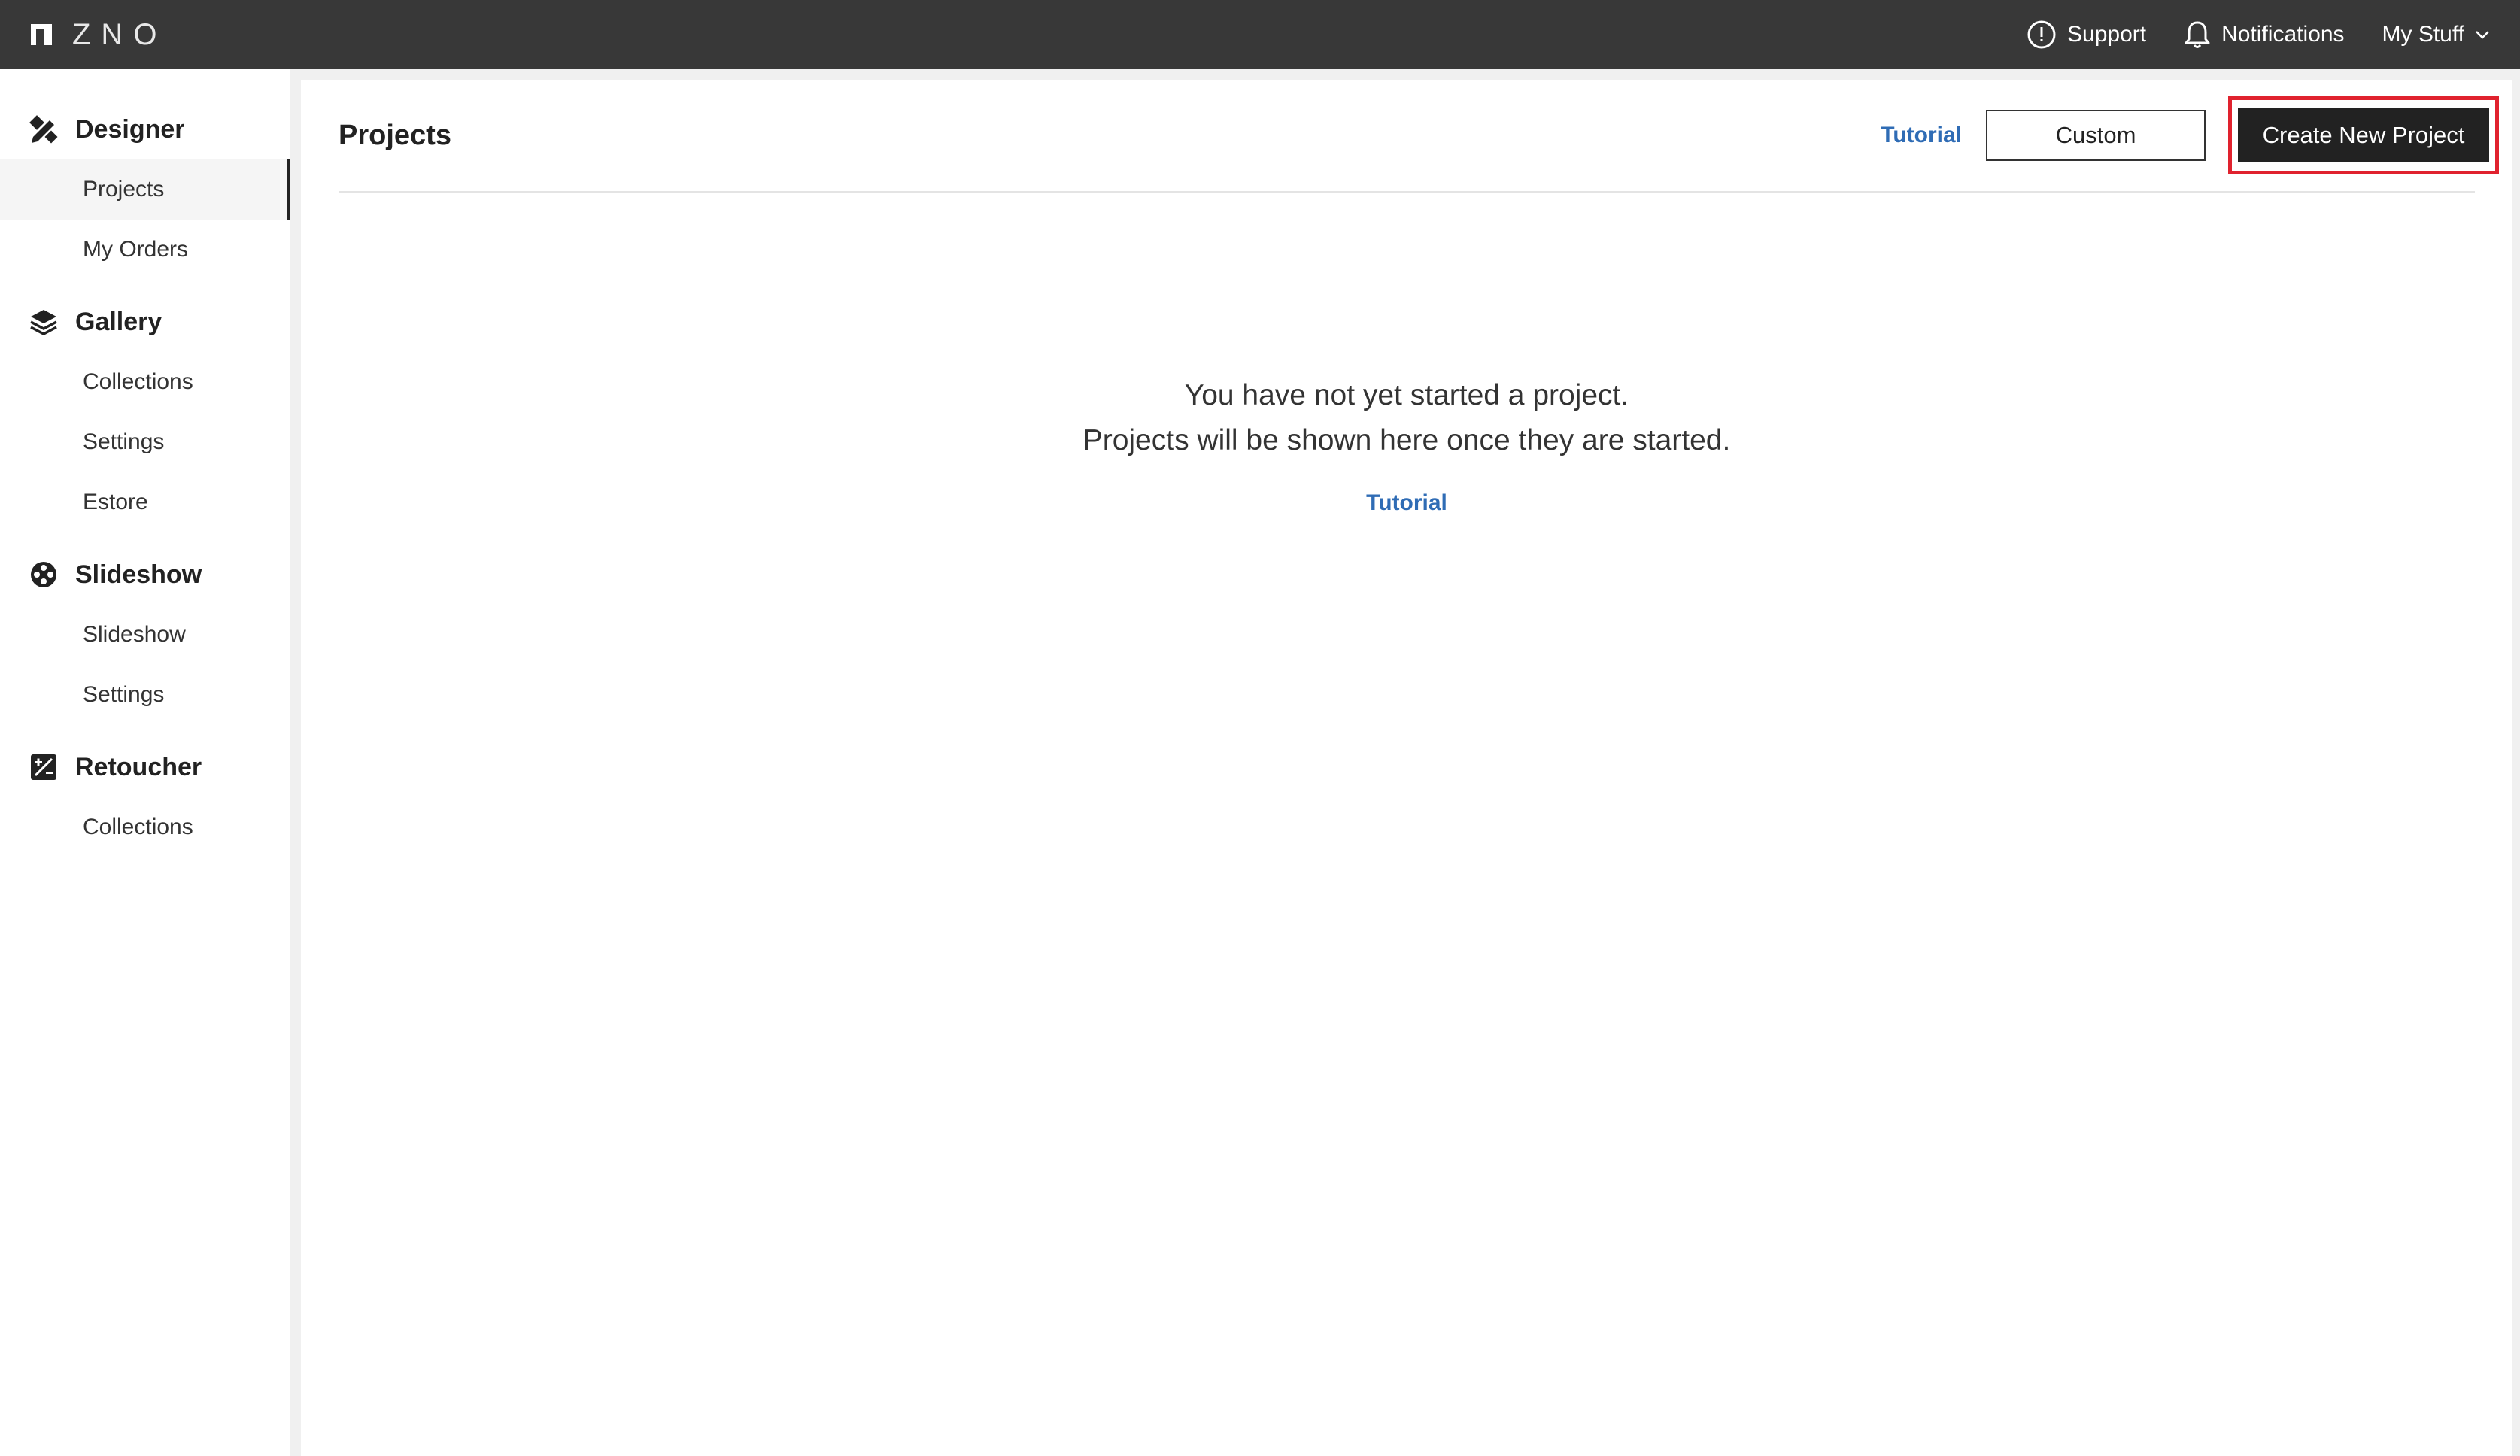 The width and height of the screenshot is (2520, 1456). Describe the element at coordinates (2283, 34) in the screenshot. I see `notifications-label: Notifications` at that location.